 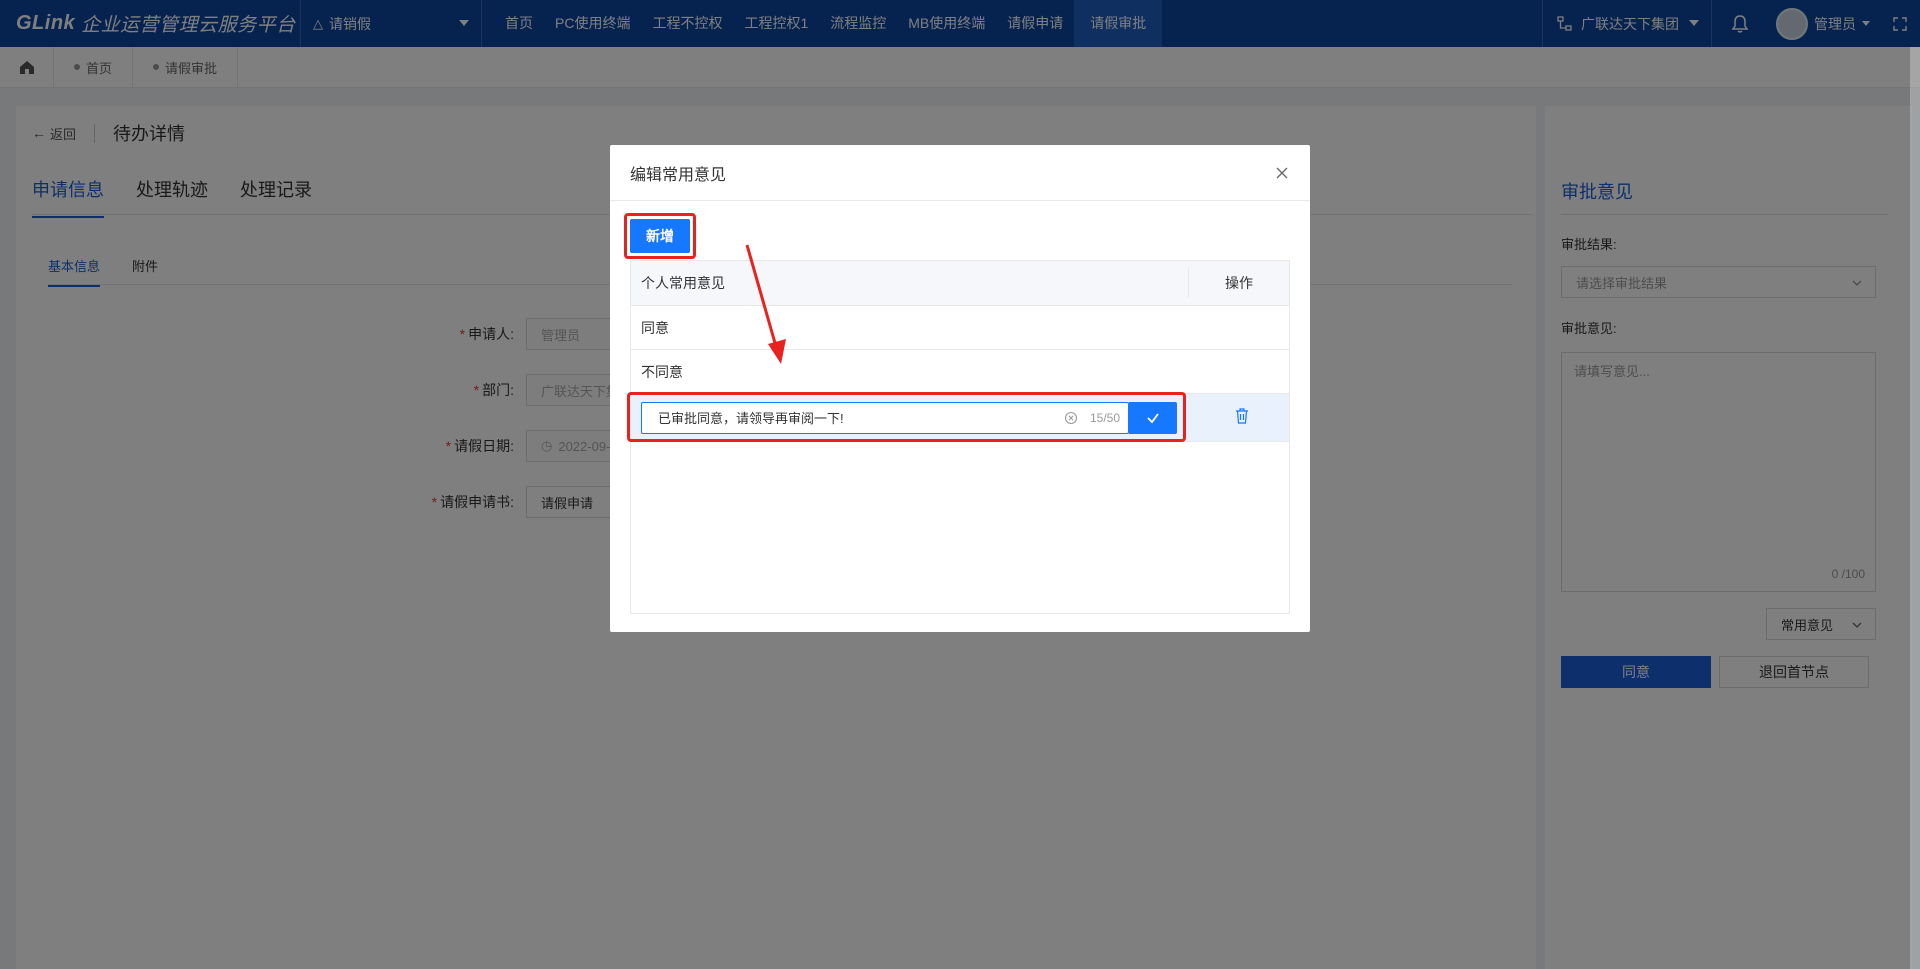 I want to click on row-text: 同意, so click(x=655, y=327).